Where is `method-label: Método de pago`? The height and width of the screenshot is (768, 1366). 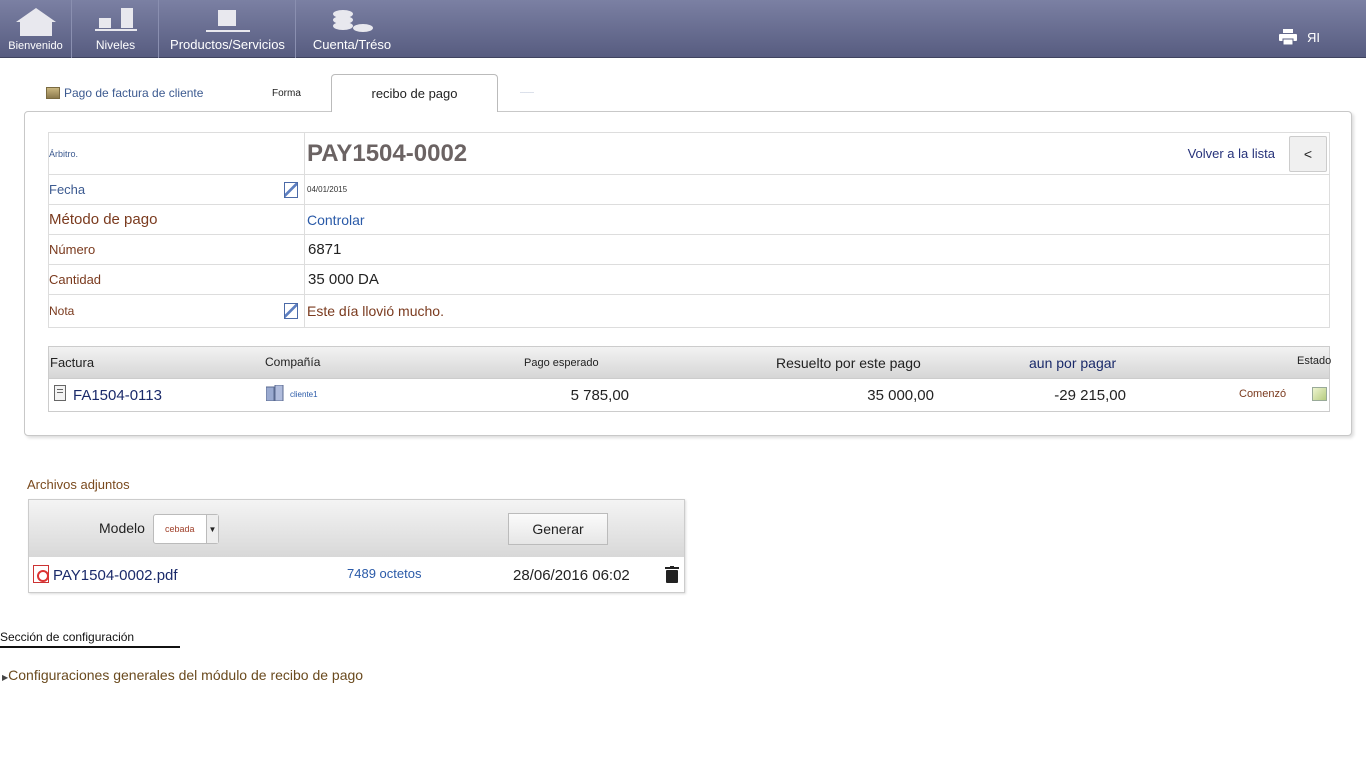 method-label: Método de pago is located at coordinates (103, 219).